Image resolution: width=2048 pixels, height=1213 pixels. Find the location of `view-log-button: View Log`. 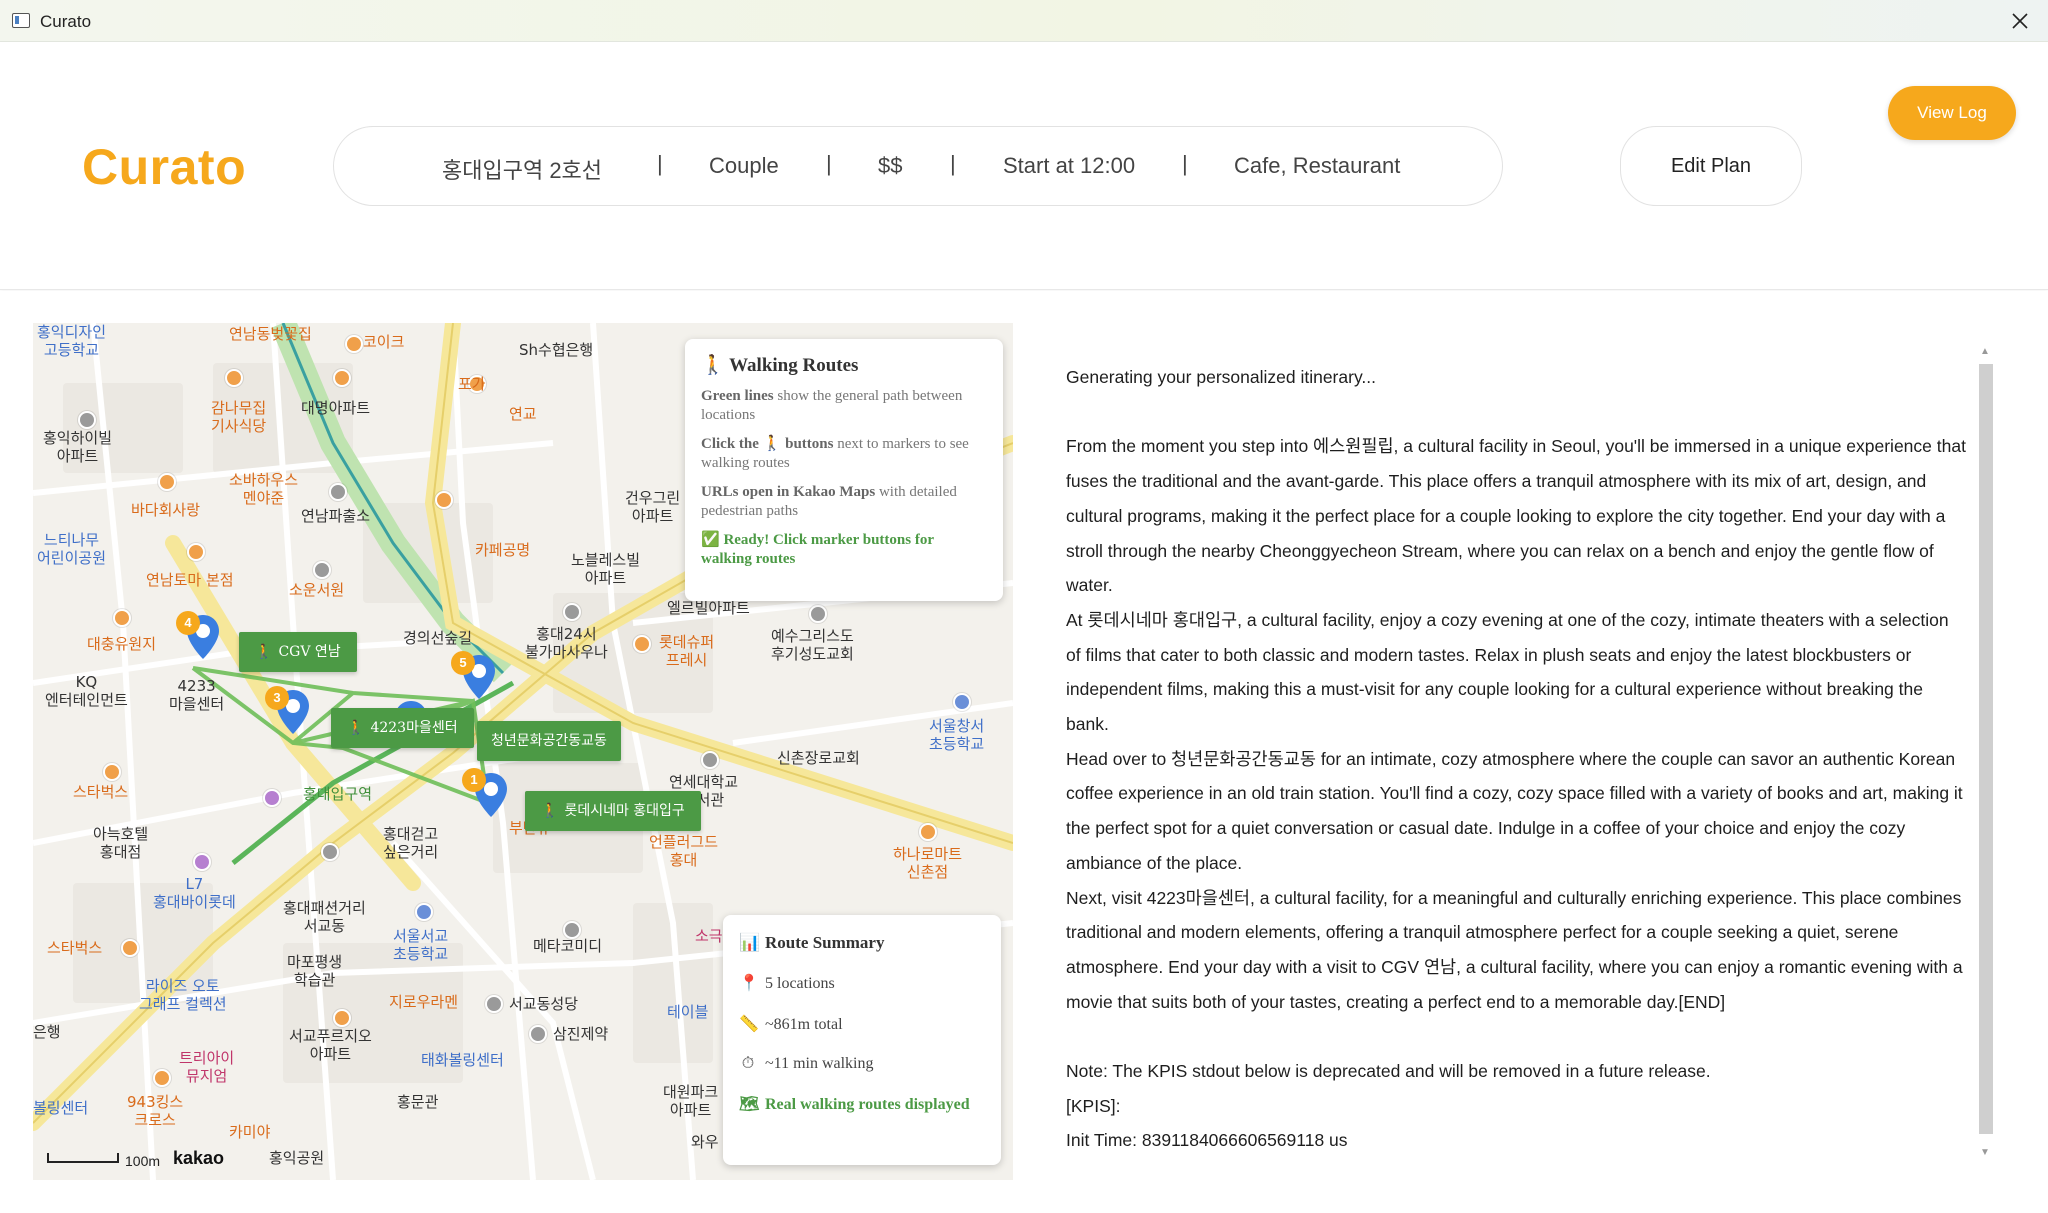

view-log-button: View Log is located at coordinates (1952, 113).